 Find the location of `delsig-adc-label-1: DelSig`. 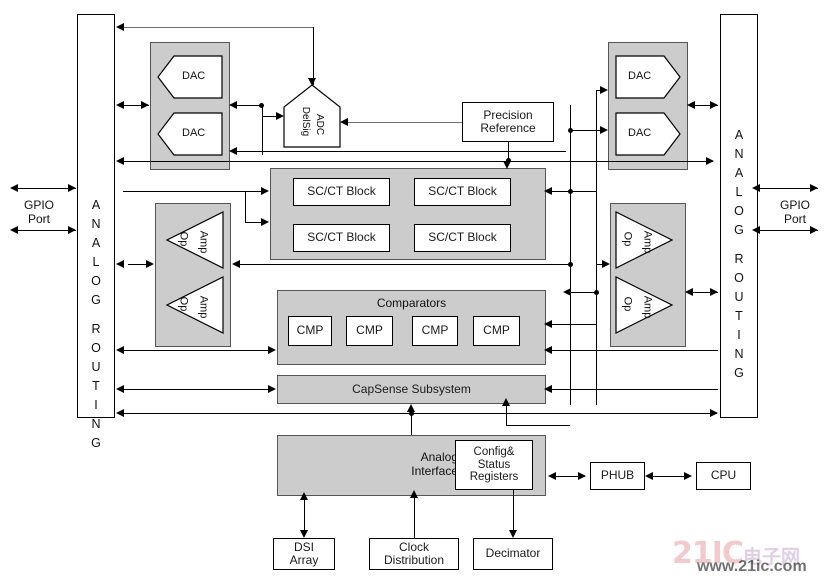

delsig-adc-label-1: DelSig is located at coordinates (306, 121).